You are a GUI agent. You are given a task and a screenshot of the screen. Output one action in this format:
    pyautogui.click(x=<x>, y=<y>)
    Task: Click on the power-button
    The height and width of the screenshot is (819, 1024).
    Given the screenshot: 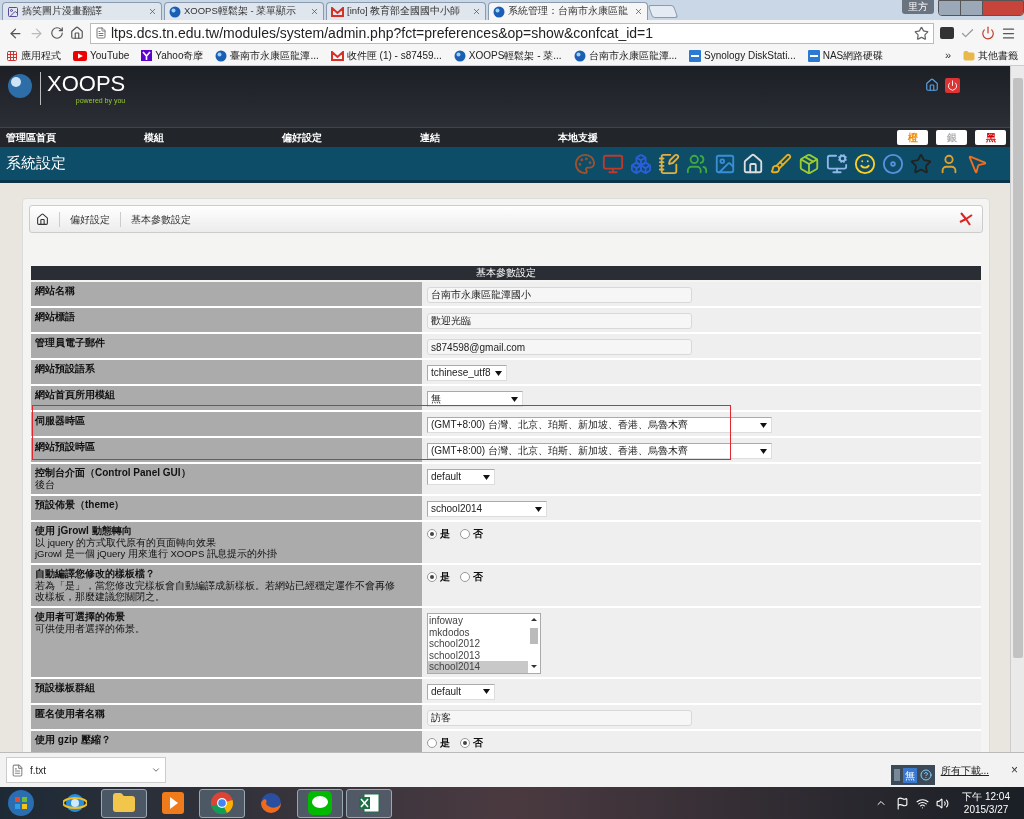 What is the action you would take?
    pyautogui.click(x=952, y=85)
    